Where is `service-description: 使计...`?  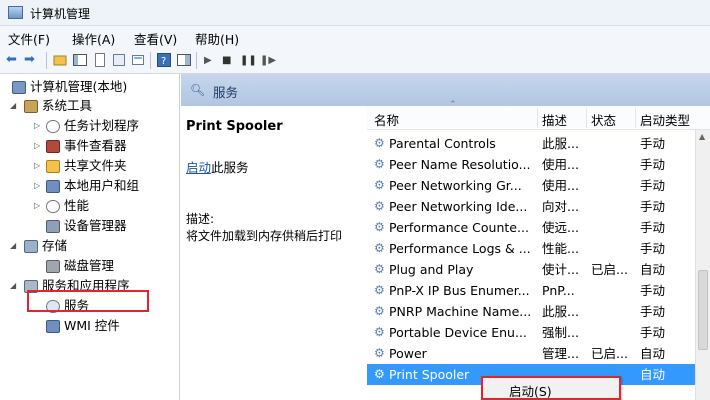
service-description: 使计... is located at coordinates (560, 269).